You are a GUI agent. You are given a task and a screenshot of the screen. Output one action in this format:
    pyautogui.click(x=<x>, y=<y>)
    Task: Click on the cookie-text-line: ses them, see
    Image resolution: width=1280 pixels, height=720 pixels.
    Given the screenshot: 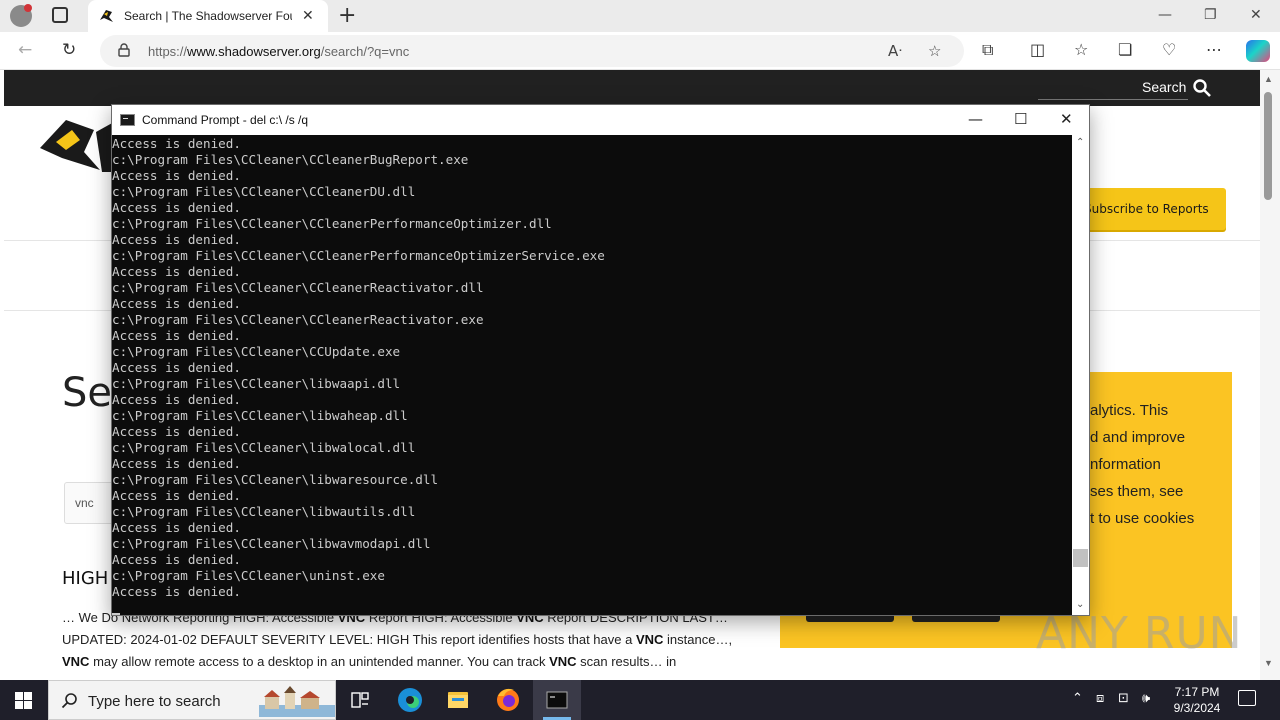 What is the action you would take?
    pyautogui.click(x=1137, y=491)
    